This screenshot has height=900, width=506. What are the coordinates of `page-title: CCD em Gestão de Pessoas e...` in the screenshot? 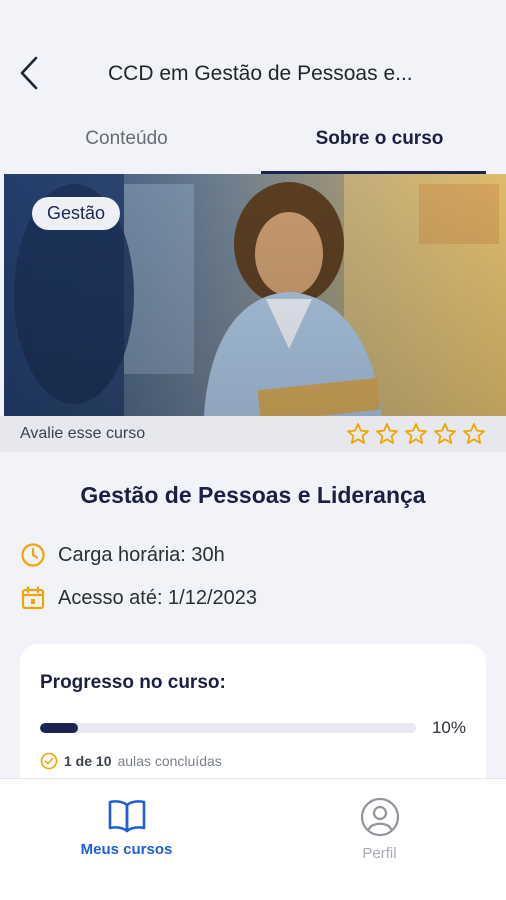 It's located at (260, 73).